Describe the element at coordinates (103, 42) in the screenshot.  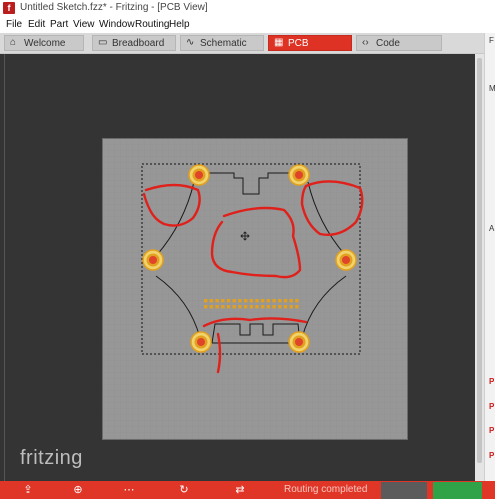
I see `breadboard-icon: ▭` at that location.